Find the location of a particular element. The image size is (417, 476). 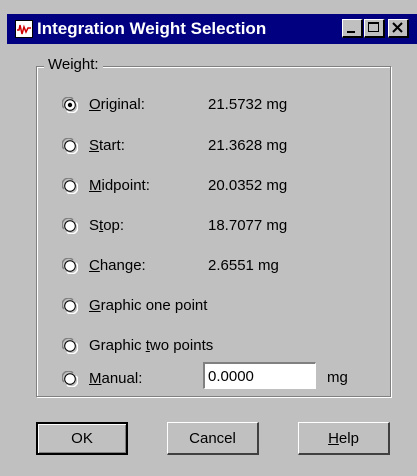

minimize-button is located at coordinates (352, 28).